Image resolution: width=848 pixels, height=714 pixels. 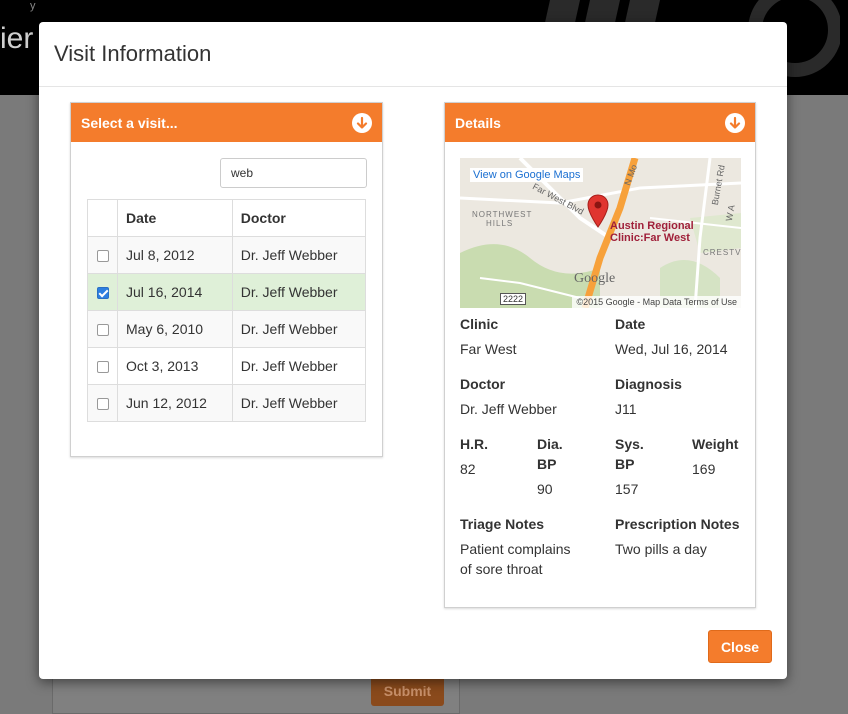 What do you see at coordinates (17, 38) in the screenshot?
I see `background-page-title: ier` at bounding box center [17, 38].